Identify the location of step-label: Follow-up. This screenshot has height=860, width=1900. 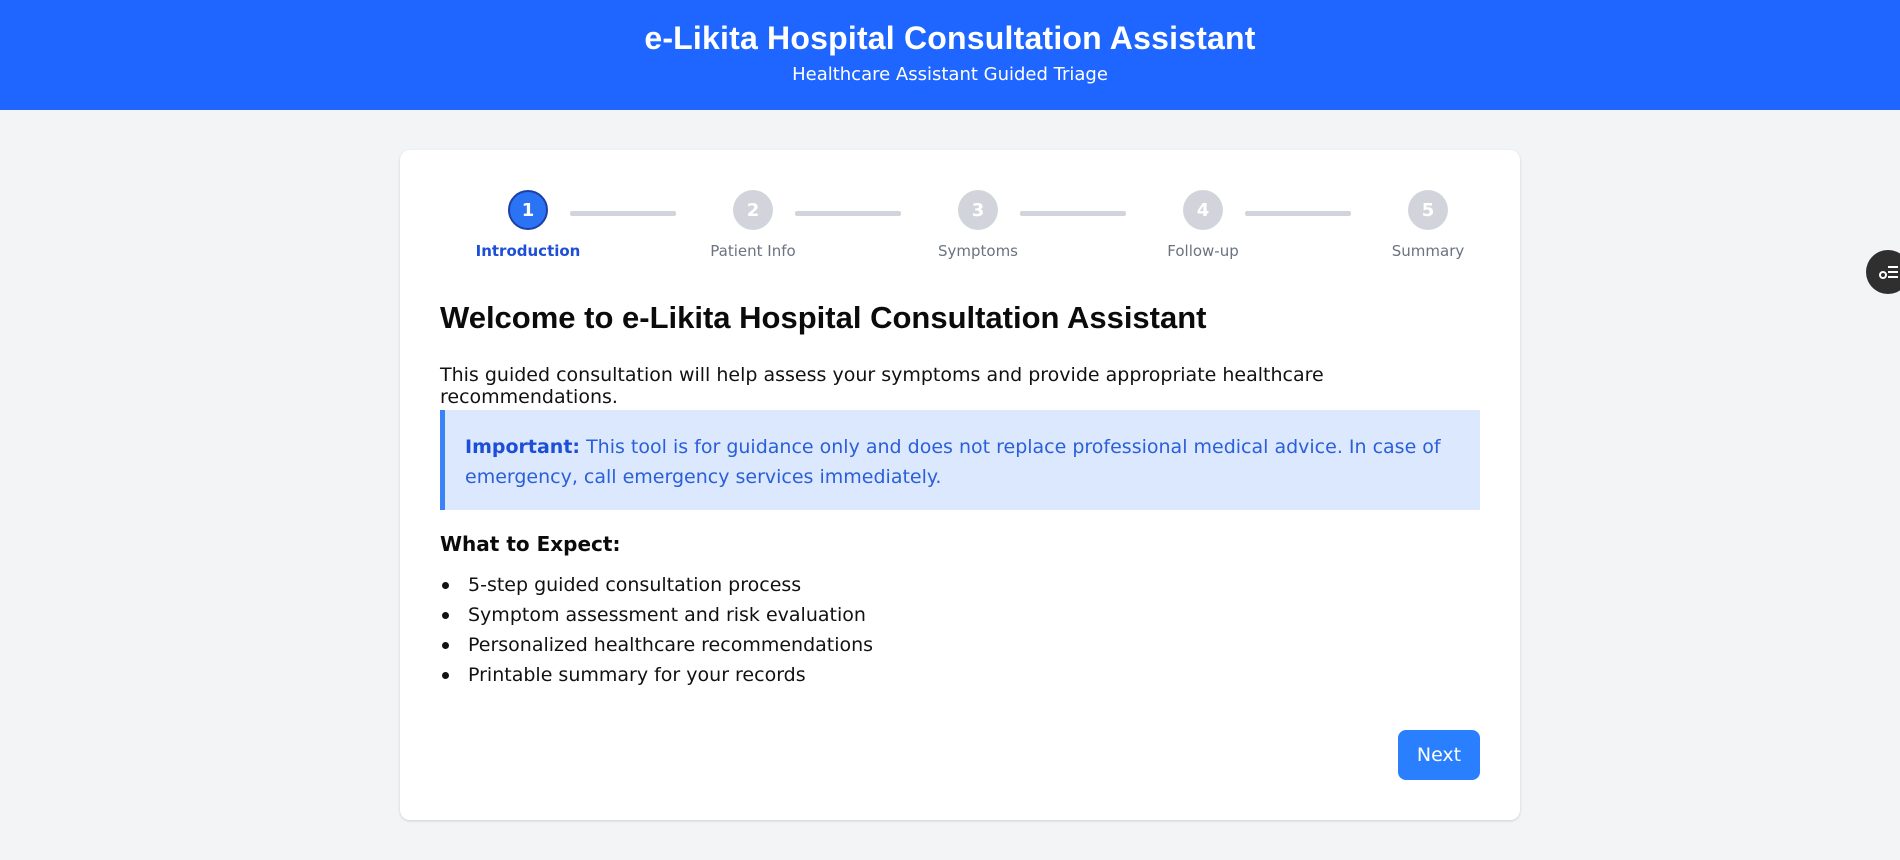
(1203, 251).